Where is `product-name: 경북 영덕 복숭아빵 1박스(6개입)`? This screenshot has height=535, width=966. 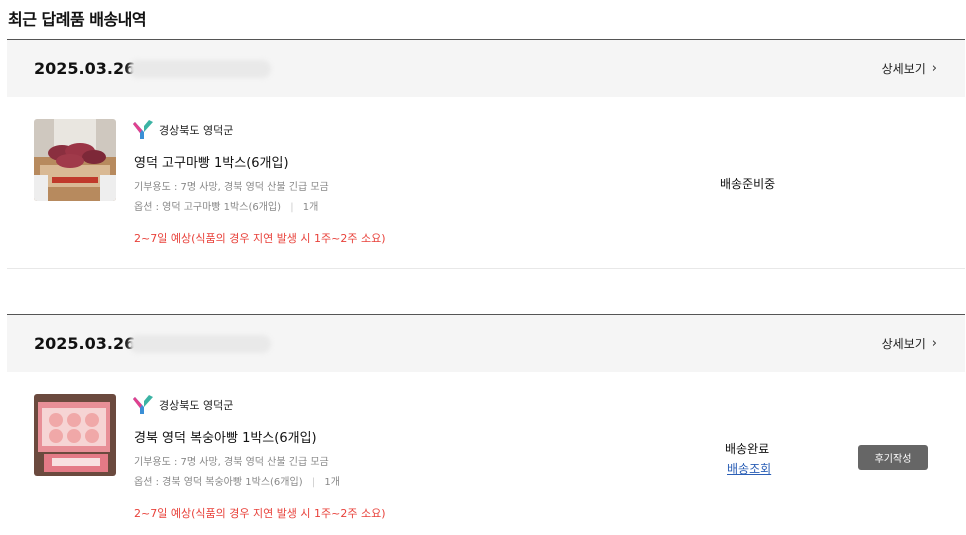
product-name: 경북 영덕 복숭아빵 1박스(6개입) is located at coordinates (225, 438).